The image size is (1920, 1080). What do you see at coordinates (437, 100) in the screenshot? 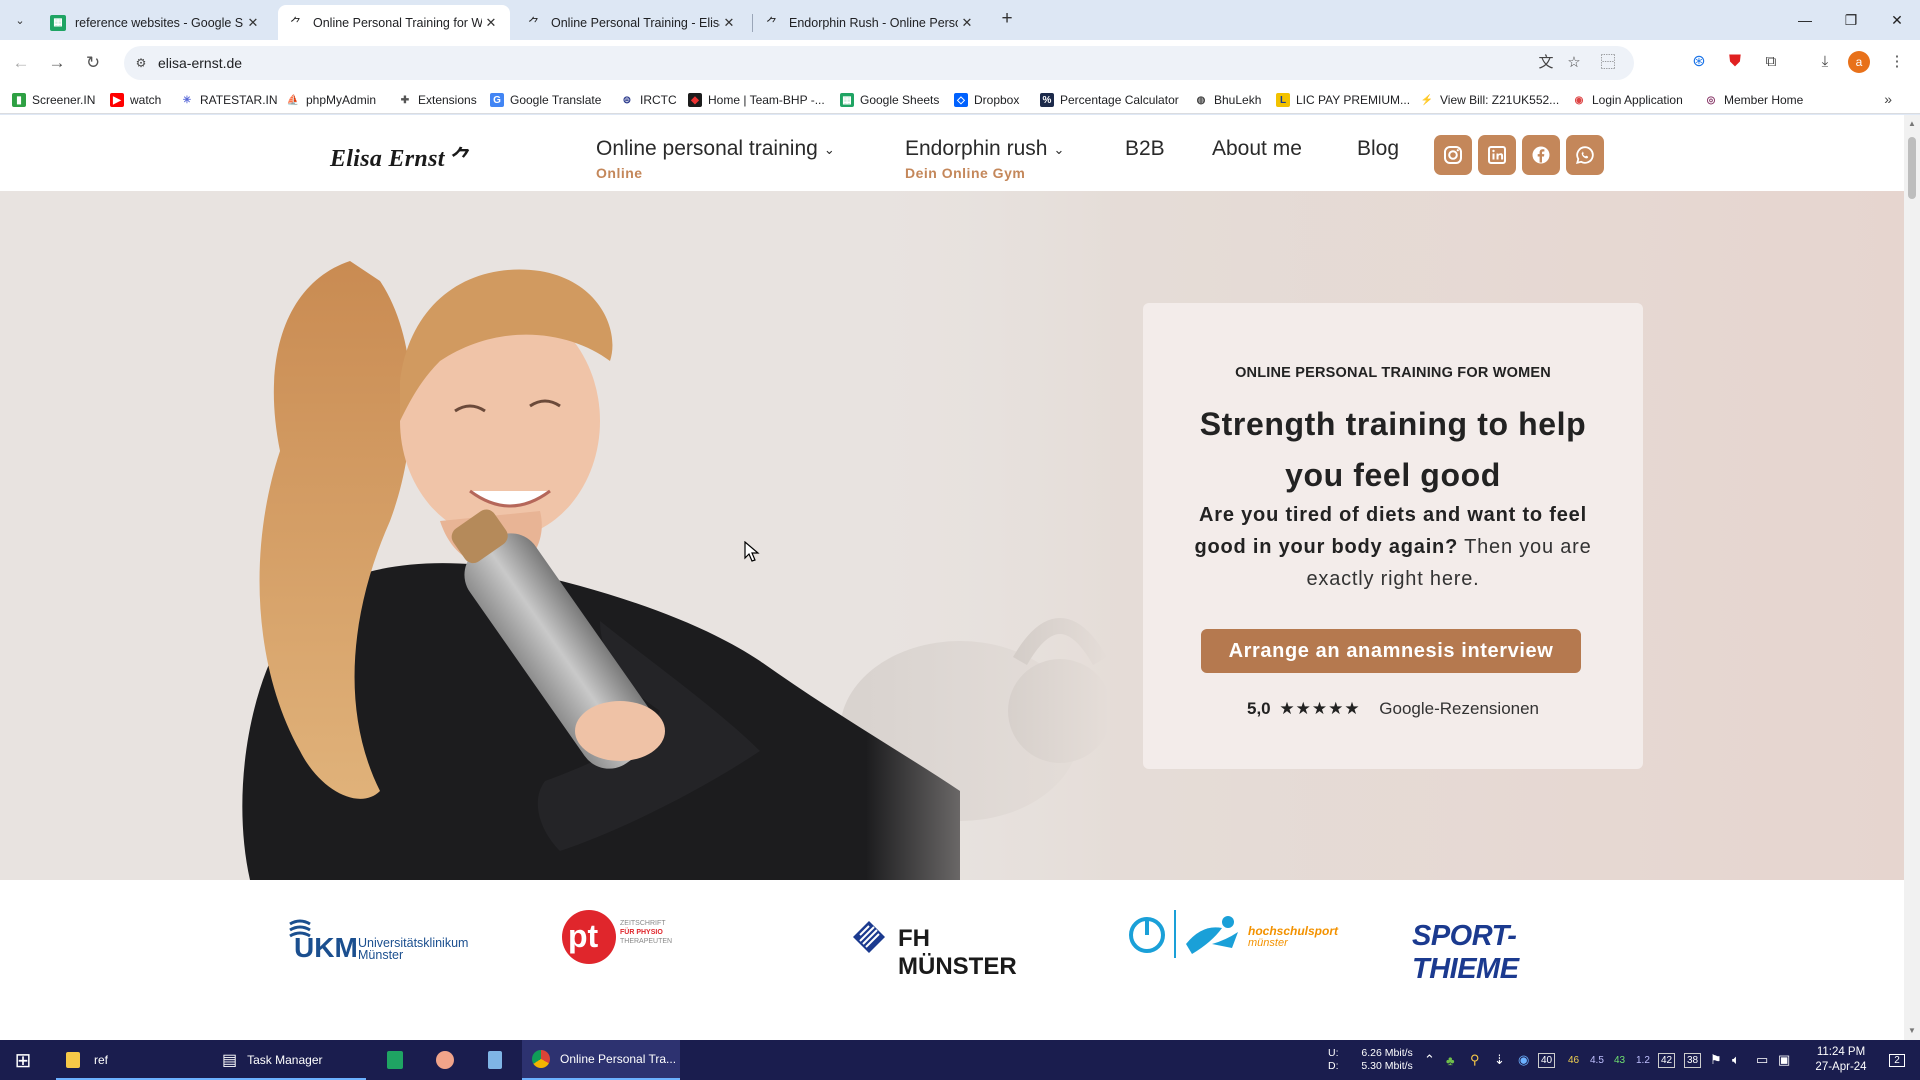
I see `bookmark-extensions: ✚ Extensions` at bounding box center [437, 100].